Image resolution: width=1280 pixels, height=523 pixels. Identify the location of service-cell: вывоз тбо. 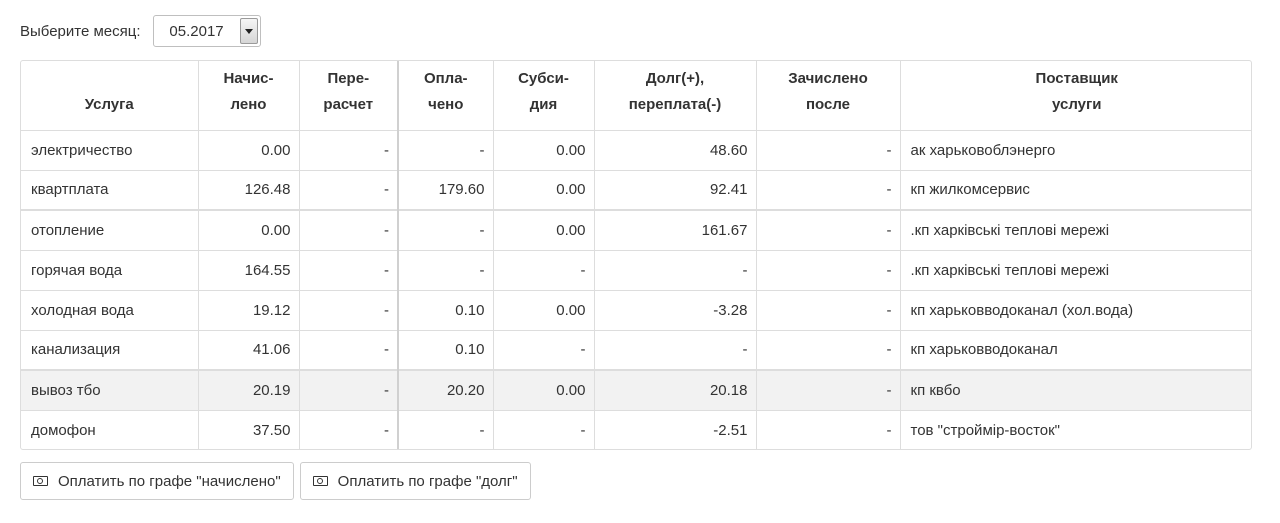
(110, 390).